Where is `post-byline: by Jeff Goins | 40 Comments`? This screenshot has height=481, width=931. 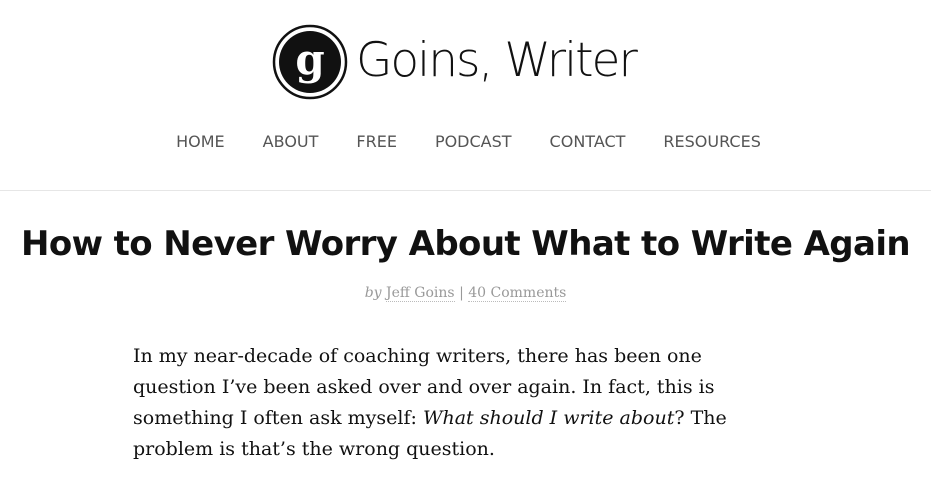 post-byline: by Jeff Goins | 40 Comments is located at coordinates (465, 293).